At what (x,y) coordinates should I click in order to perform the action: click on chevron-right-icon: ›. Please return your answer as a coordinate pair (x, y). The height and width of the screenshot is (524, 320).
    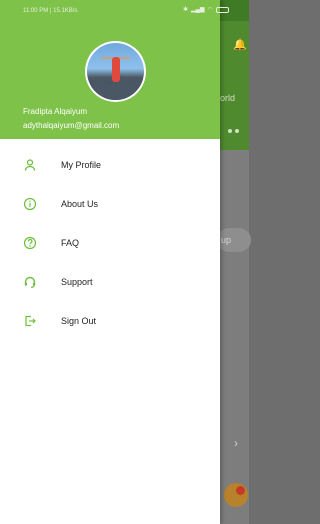
    Looking at the image, I should click on (236, 443).